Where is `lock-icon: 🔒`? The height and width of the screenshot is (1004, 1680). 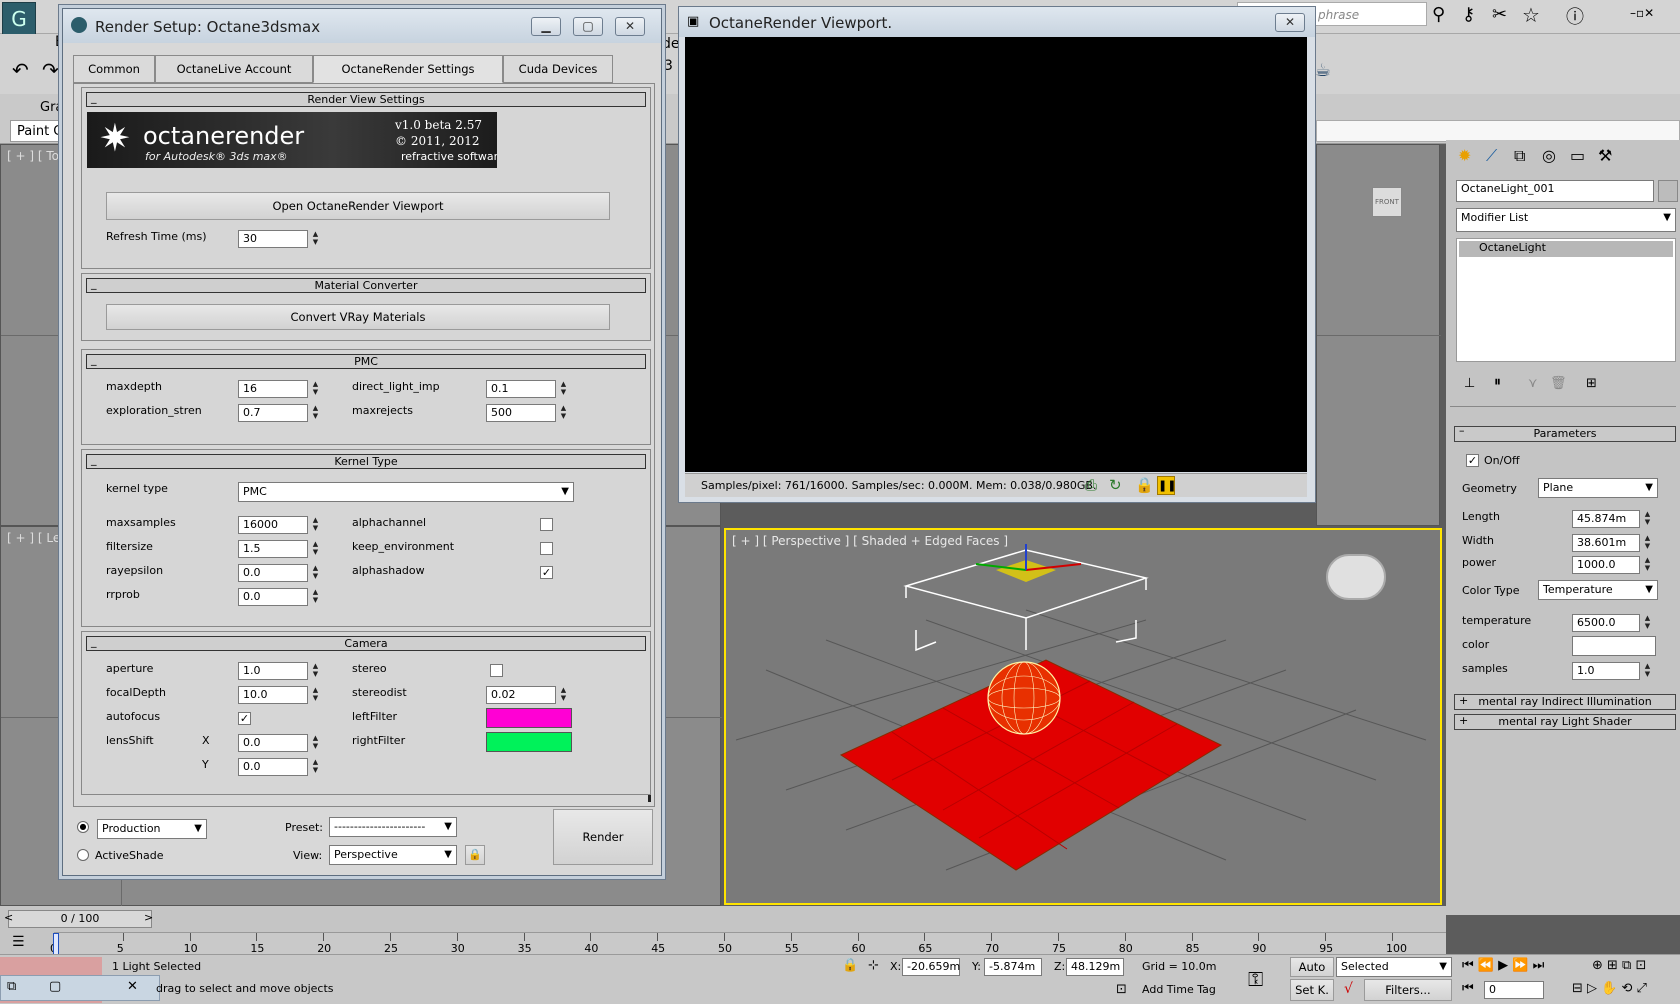 lock-icon: 🔒 is located at coordinates (1144, 485).